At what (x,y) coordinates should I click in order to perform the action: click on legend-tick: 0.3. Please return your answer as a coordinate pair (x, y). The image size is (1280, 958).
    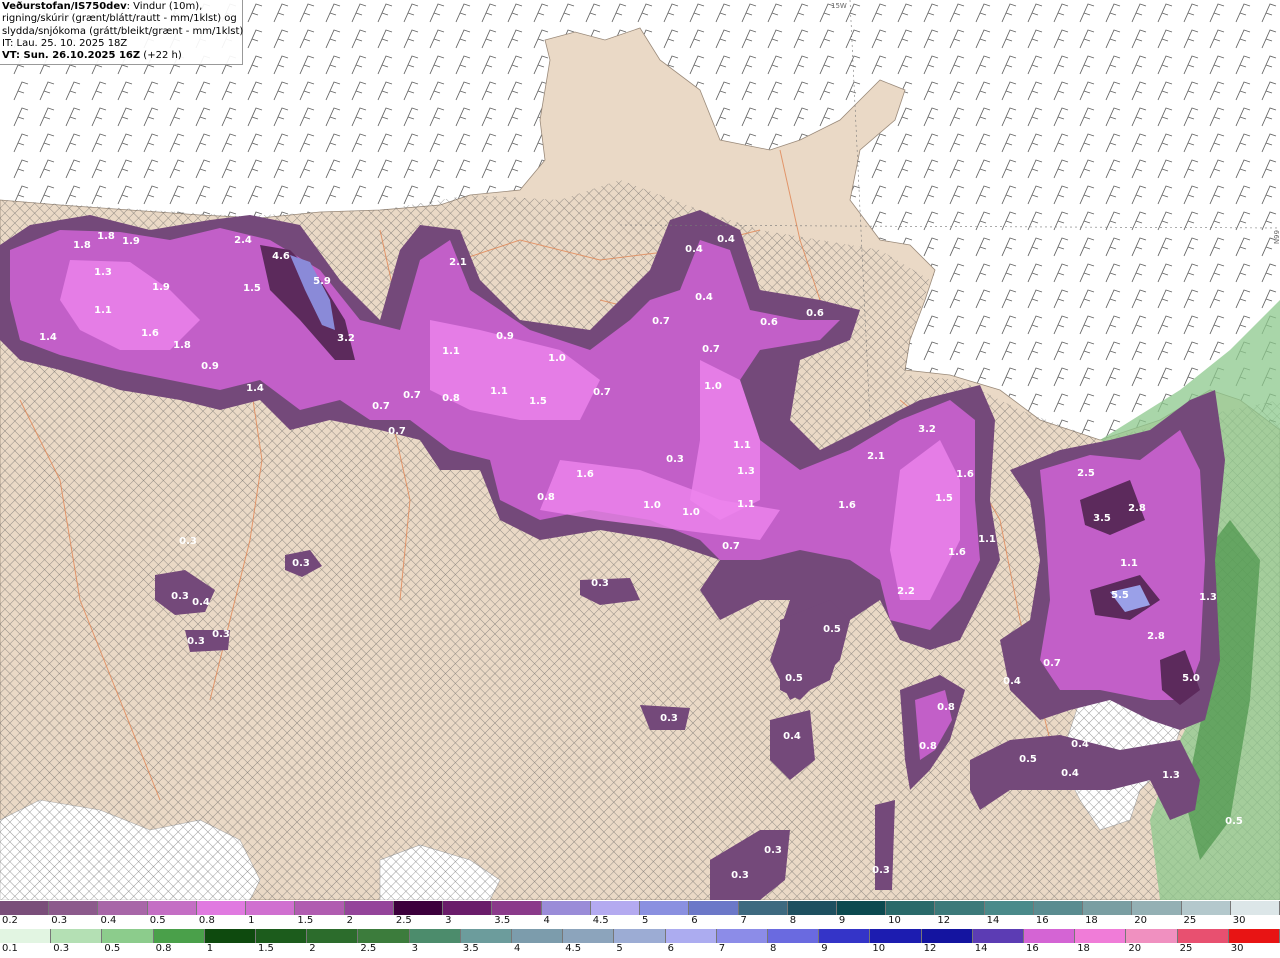
    Looking at the image, I should click on (61, 948).